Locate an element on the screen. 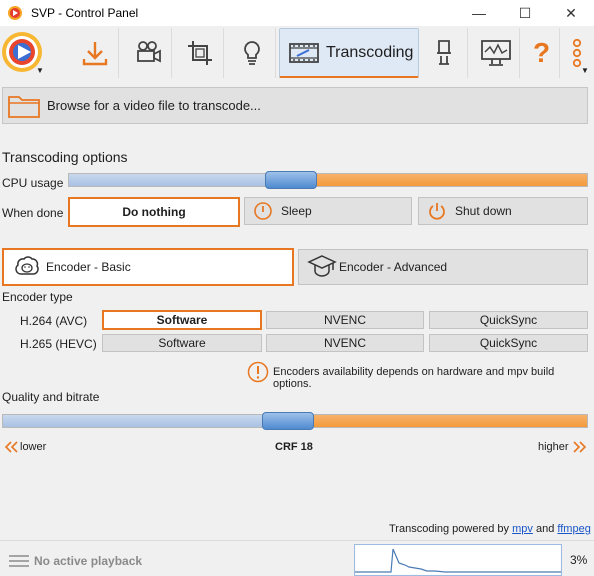 This screenshot has width=594, height=576. cpu-usage-thumb is located at coordinates (291, 180).